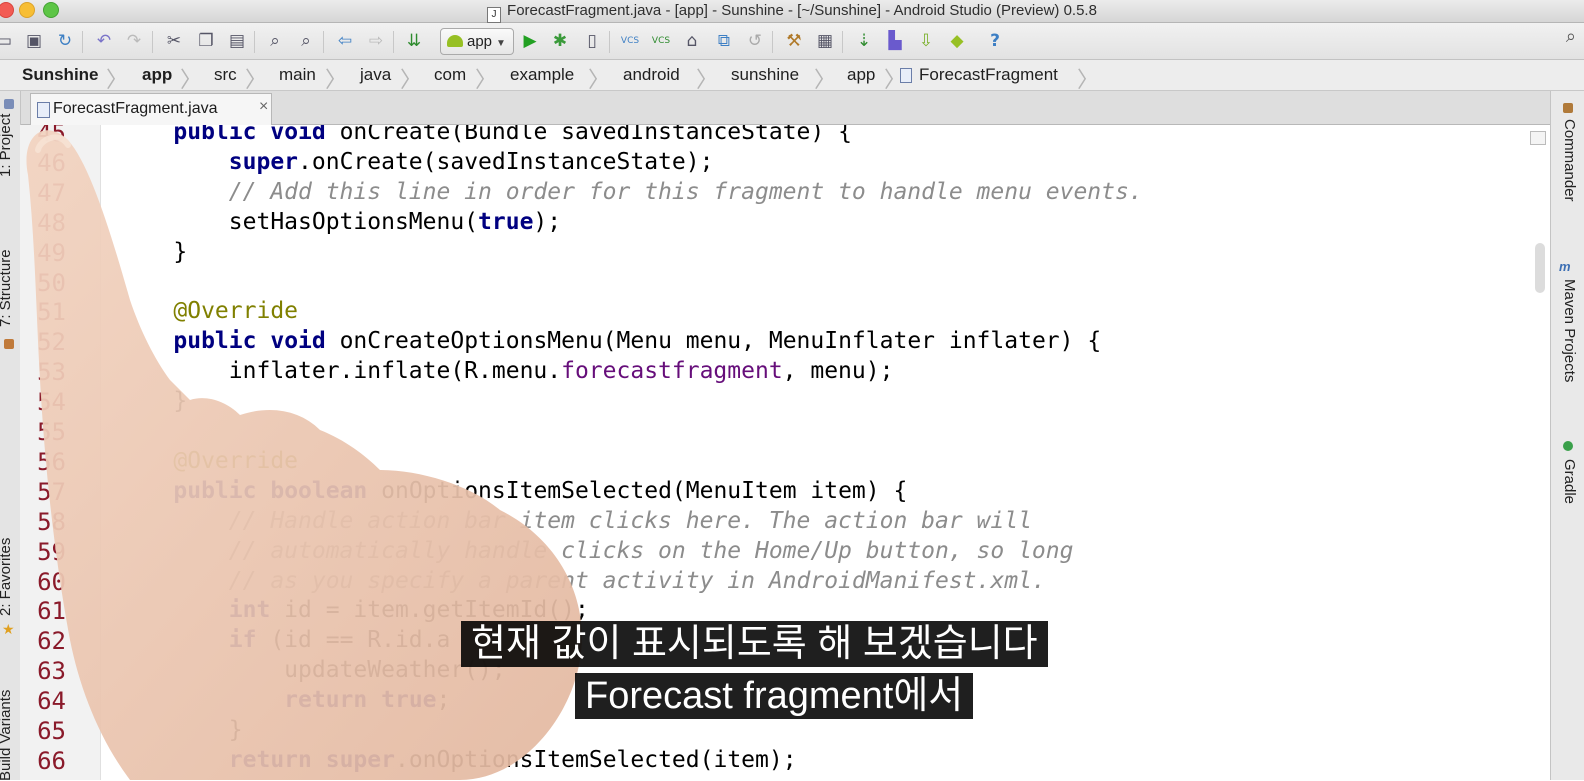  I want to click on breadcrumb-item: android, so click(651, 75).